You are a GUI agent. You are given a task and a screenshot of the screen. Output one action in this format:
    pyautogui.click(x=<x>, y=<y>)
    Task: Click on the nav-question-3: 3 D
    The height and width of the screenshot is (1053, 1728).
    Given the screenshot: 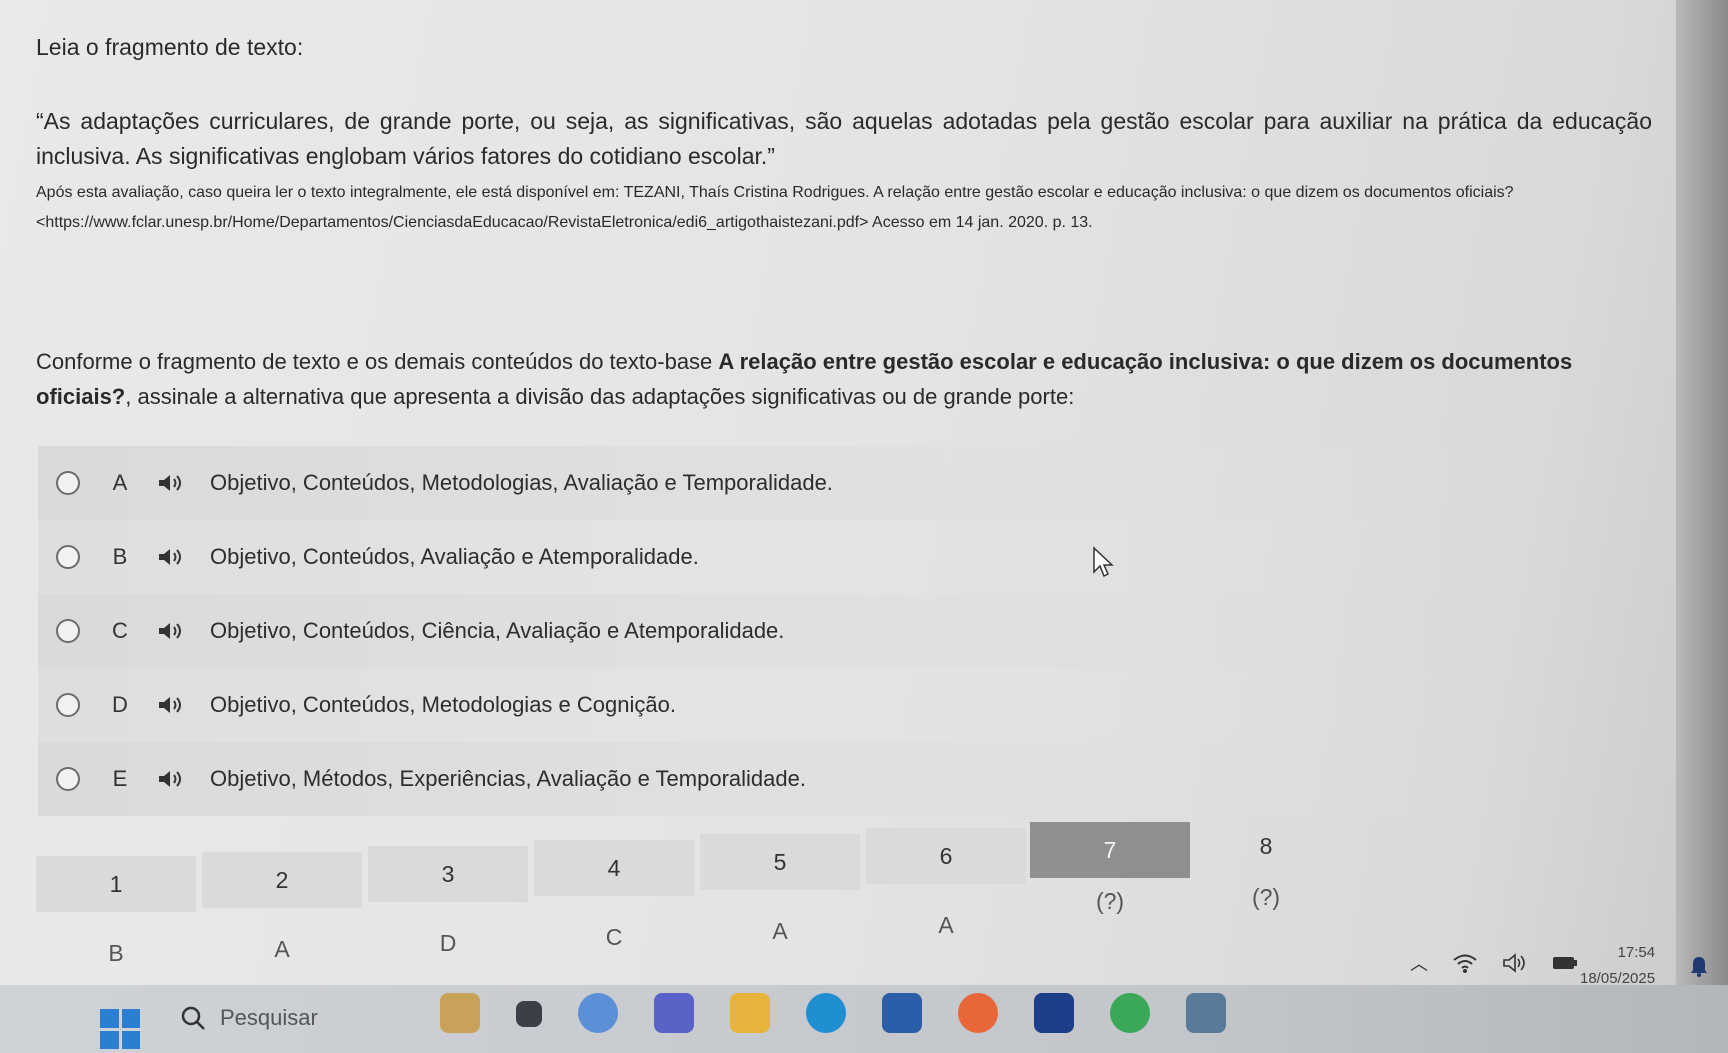 What is the action you would take?
    pyautogui.click(x=448, y=901)
    